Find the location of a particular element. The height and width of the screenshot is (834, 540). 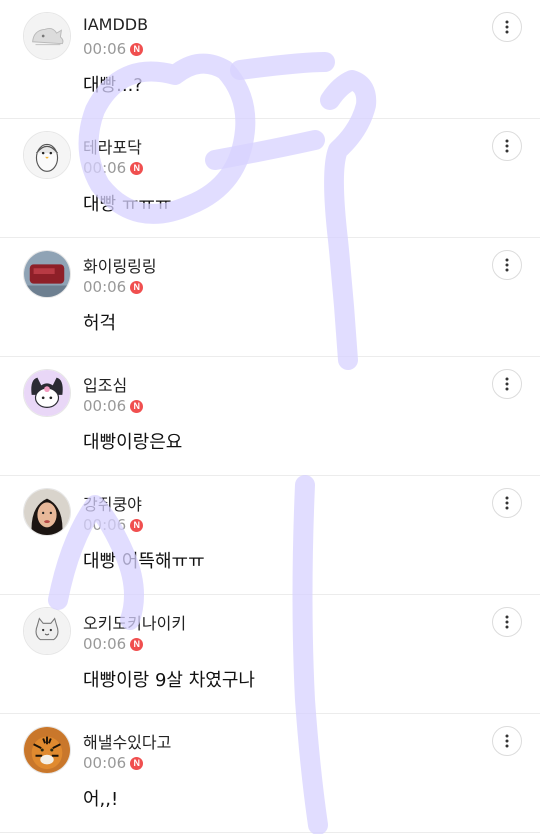

comment-item: 화이링링링 00:06 N 허걱 is located at coordinates (270, 297).